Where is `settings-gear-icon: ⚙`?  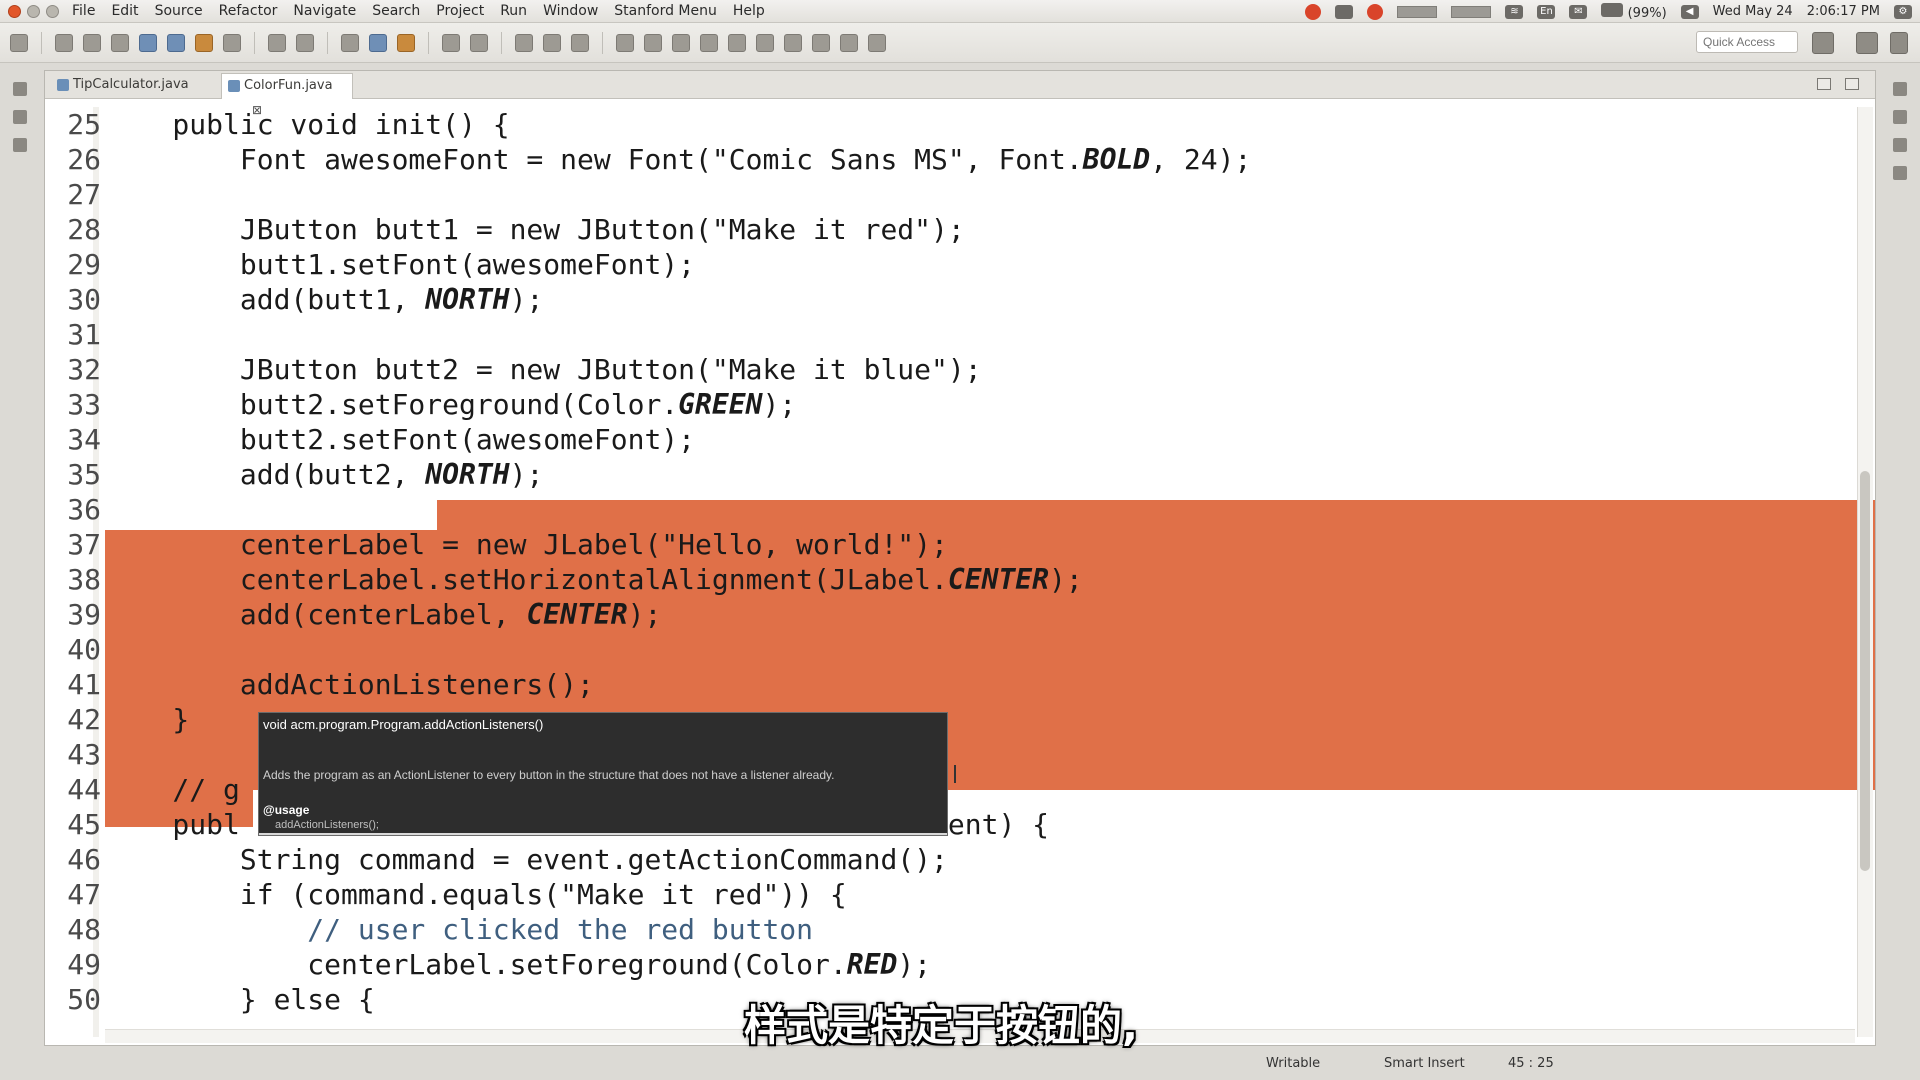
settings-gear-icon: ⚙ is located at coordinates (1903, 11).